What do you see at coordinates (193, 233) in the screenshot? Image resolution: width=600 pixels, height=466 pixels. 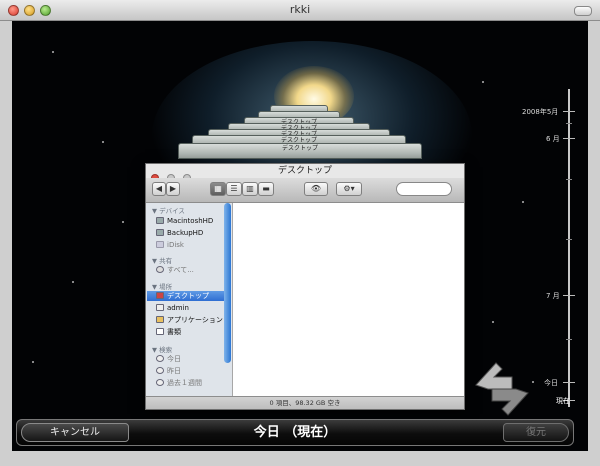 I see `sidebar-item-backuphd: BackupHD` at bounding box center [193, 233].